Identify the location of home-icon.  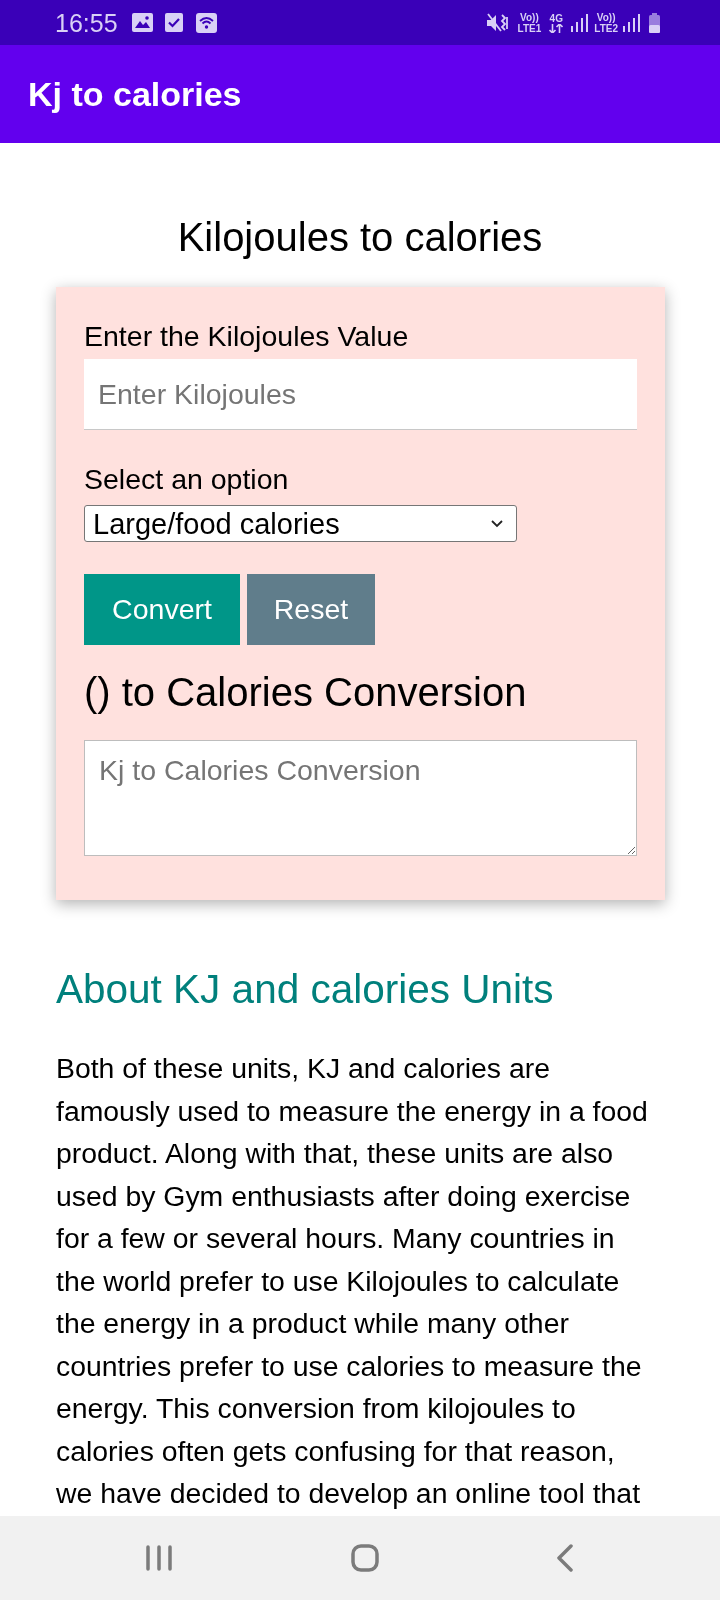
(364, 1558).